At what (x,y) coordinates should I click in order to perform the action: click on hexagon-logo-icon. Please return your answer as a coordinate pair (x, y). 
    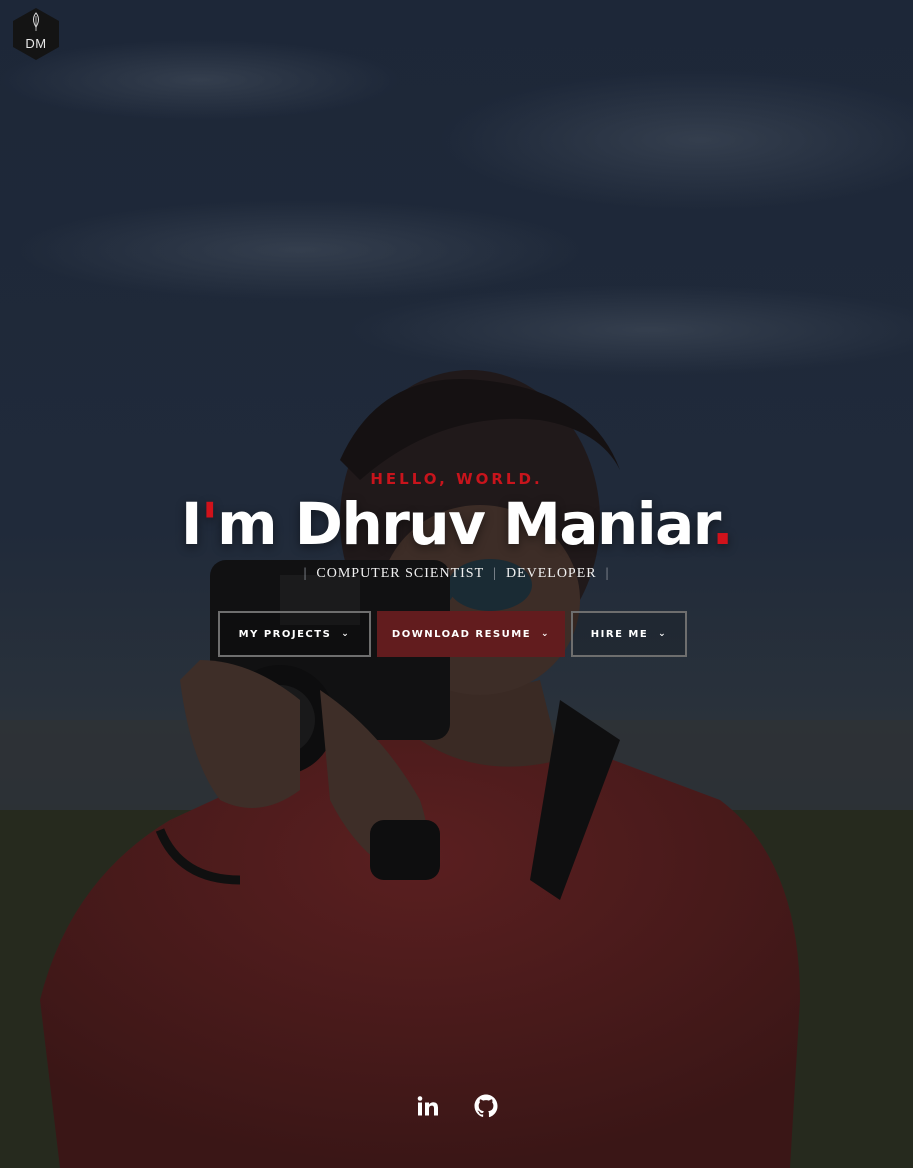
    Looking at the image, I should click on (36, 34).